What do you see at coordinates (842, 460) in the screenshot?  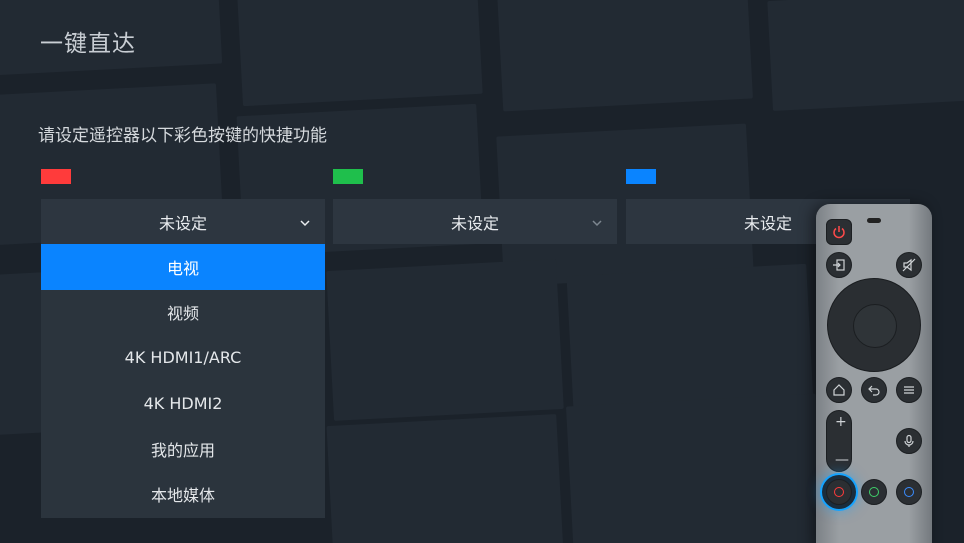 I see `volume-minus-label: —` at bounding box center [842, 460].